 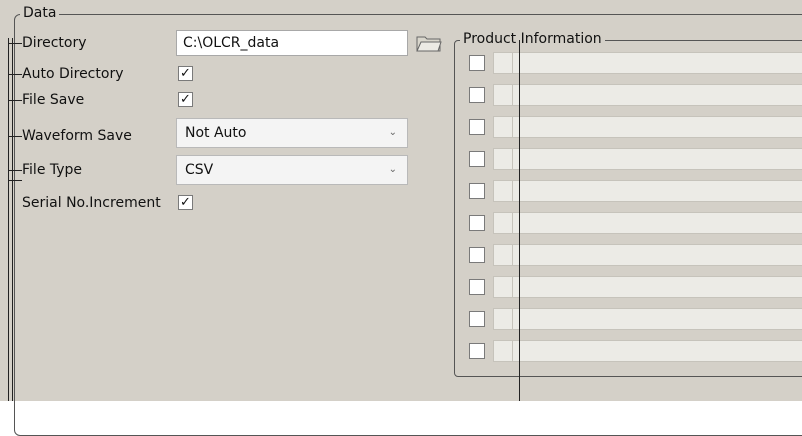 What do you see at coordinates (216, 133) in the screenshot?
I see `waveform-save-value: Not Auto` at bounding box center [216, 133].